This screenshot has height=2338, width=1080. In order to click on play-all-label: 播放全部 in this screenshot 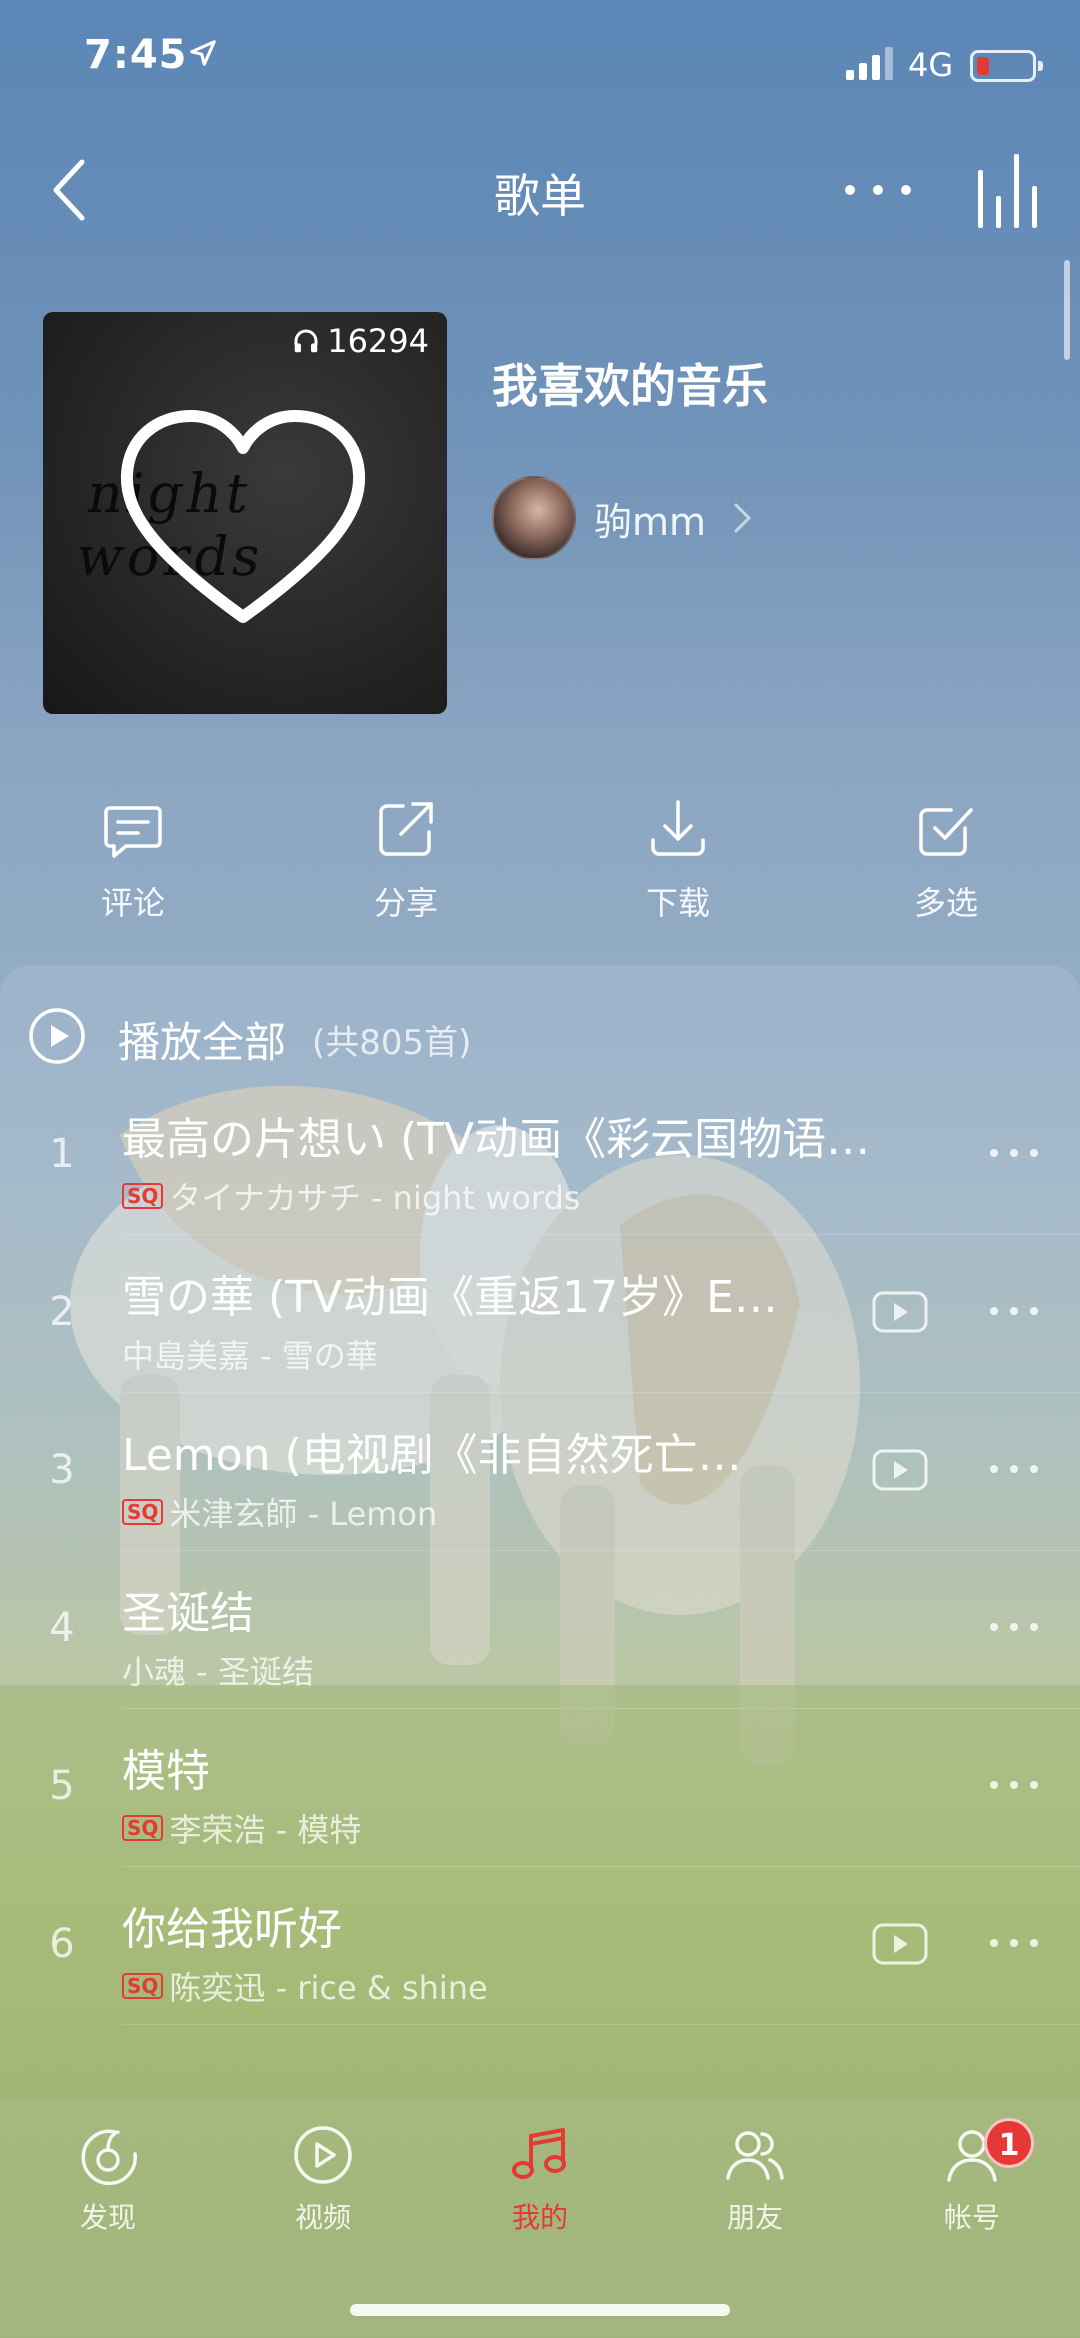, I will do `click(202, 1039)`.